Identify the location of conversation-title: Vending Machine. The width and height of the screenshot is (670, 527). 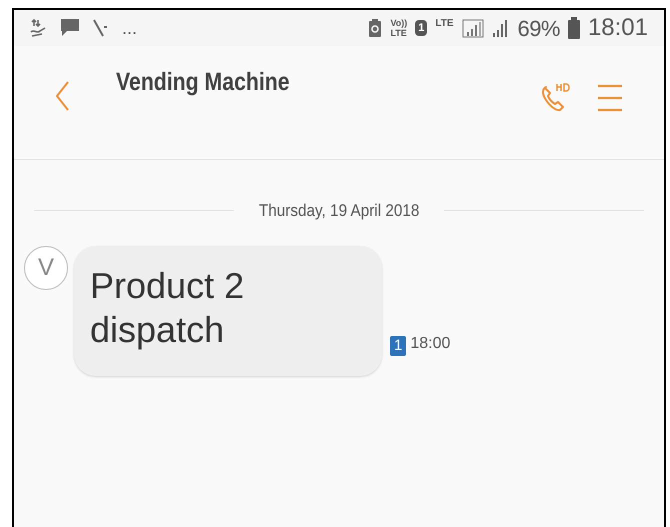
(203, 82).